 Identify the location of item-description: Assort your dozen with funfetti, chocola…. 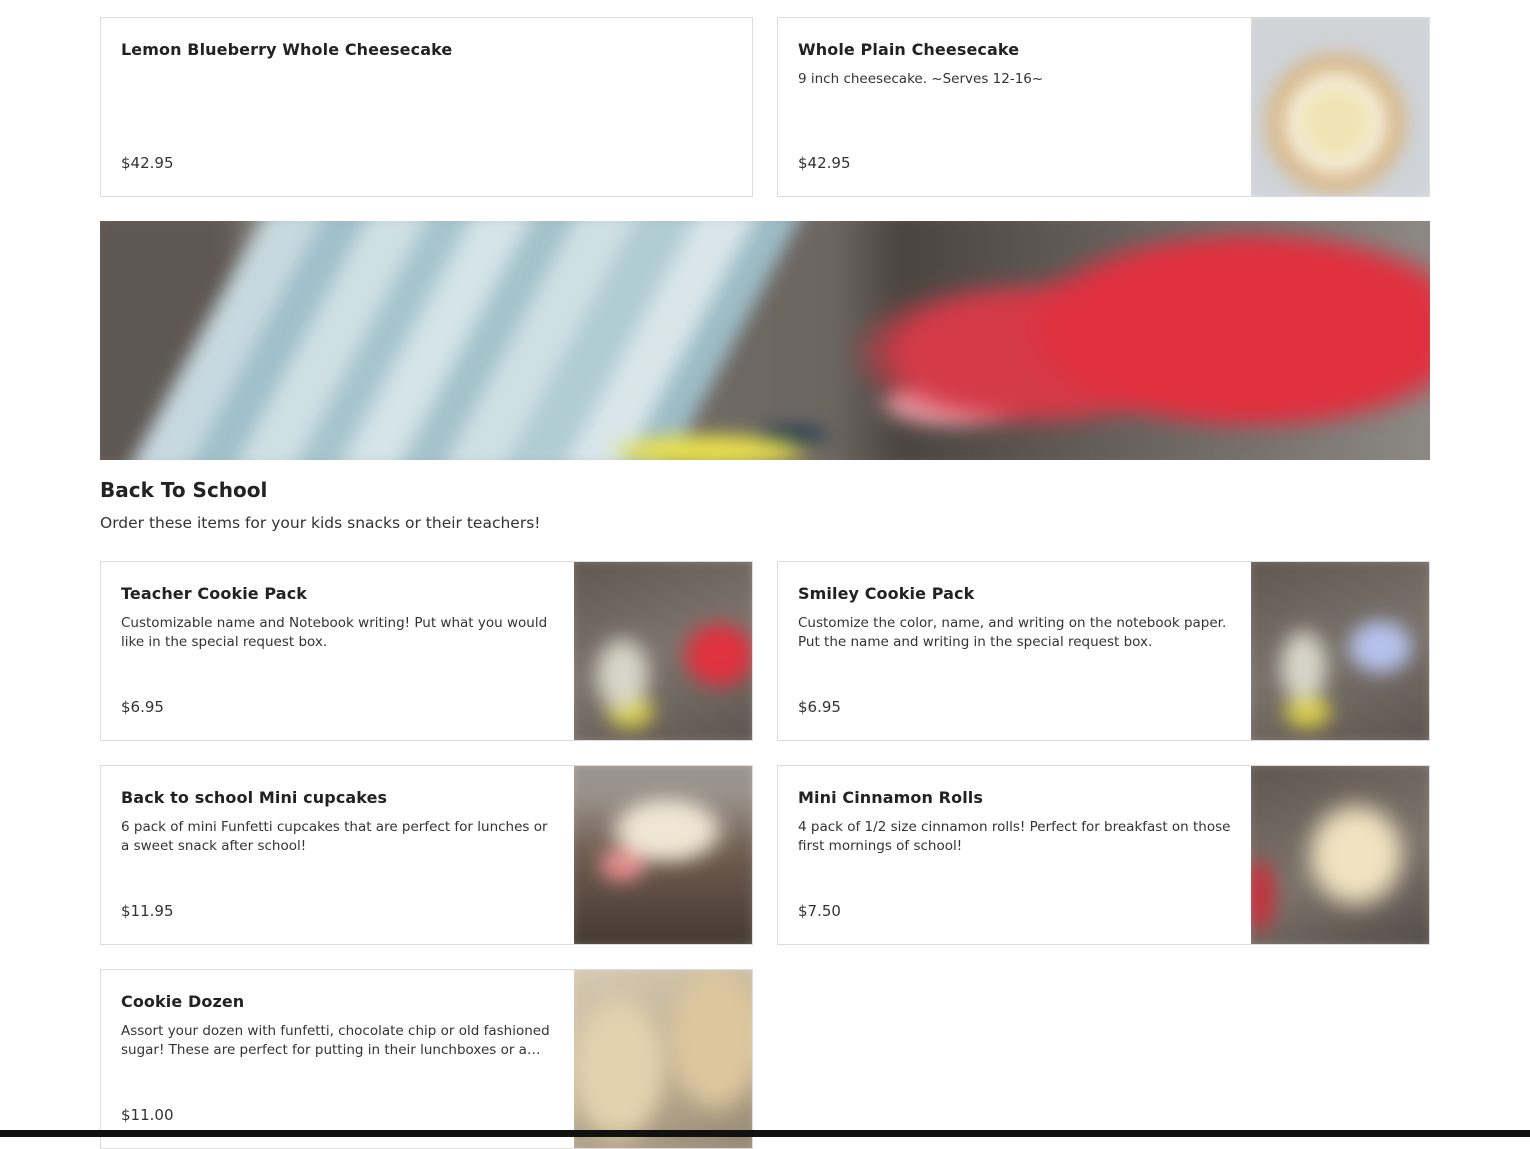
(335, 1040).